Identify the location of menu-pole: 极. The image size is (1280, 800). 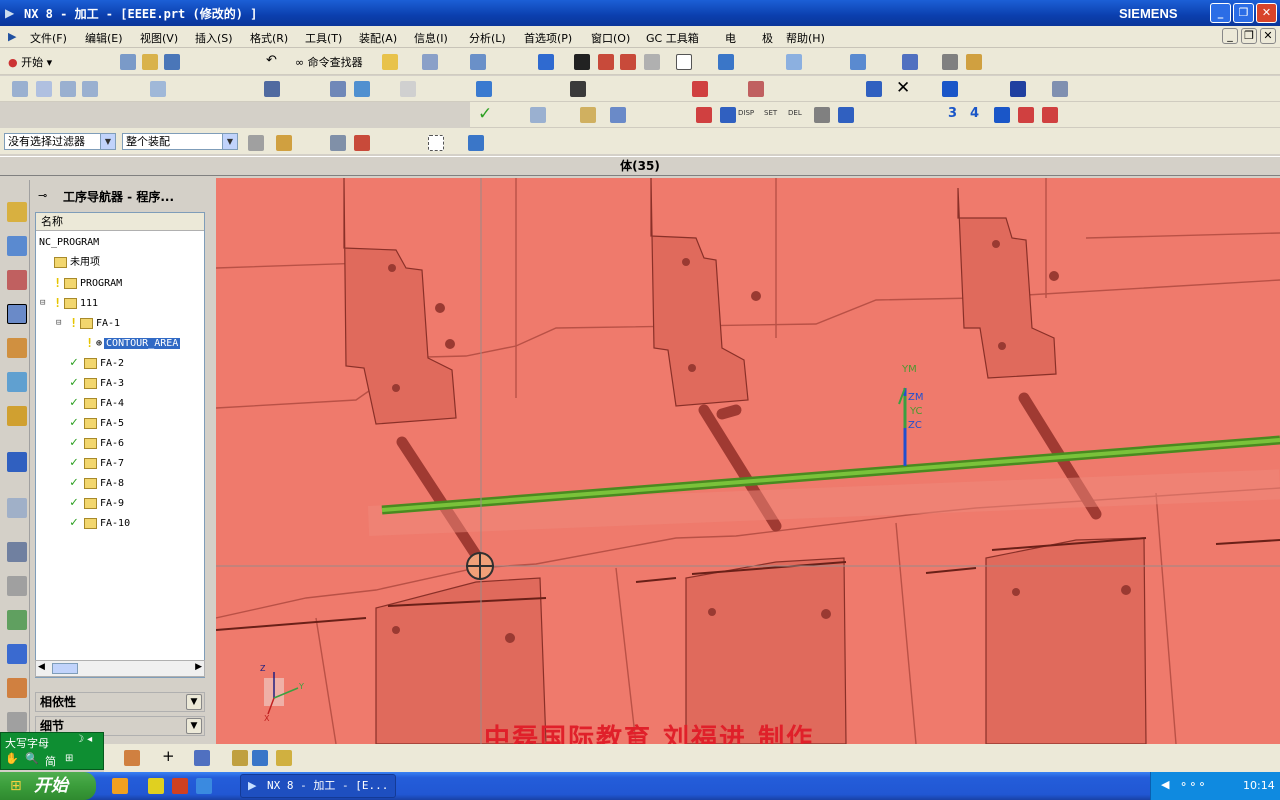
(767, 38).